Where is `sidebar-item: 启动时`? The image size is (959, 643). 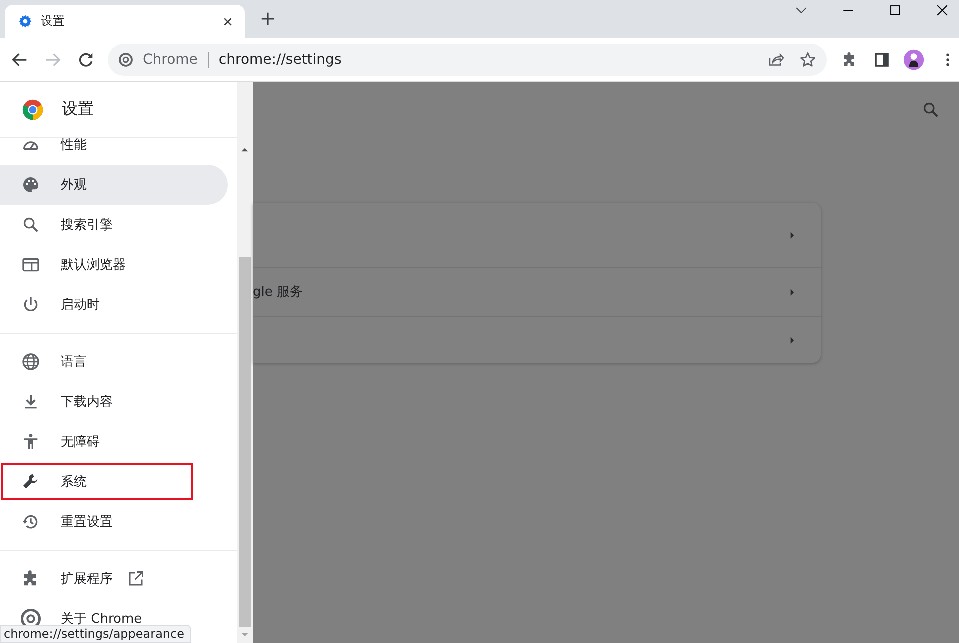 sidebar-item: 启动时 is located at coordinates (114, 305).